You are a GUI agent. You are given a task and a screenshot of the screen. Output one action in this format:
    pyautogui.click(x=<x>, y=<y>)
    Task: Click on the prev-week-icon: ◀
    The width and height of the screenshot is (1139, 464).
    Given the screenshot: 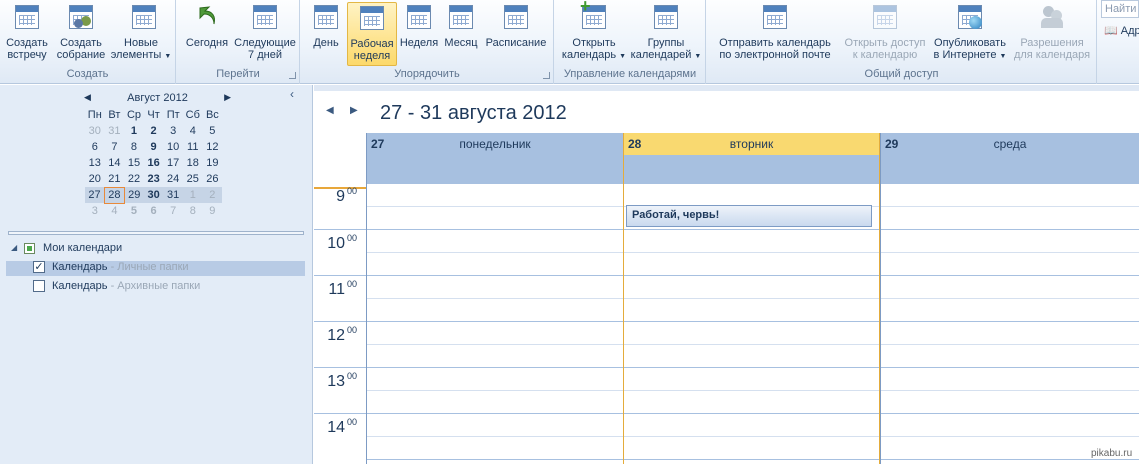 What is the action you would take?
    pyautogui.click(x=330, y=110)
    